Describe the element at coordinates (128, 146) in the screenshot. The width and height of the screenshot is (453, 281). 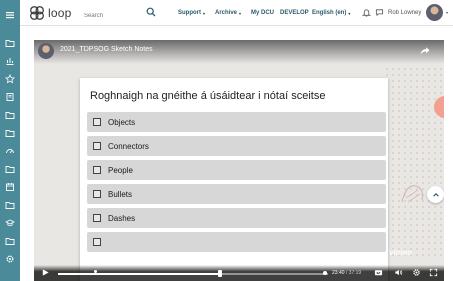
I see `quiz-option-label: Connectors` at that location.